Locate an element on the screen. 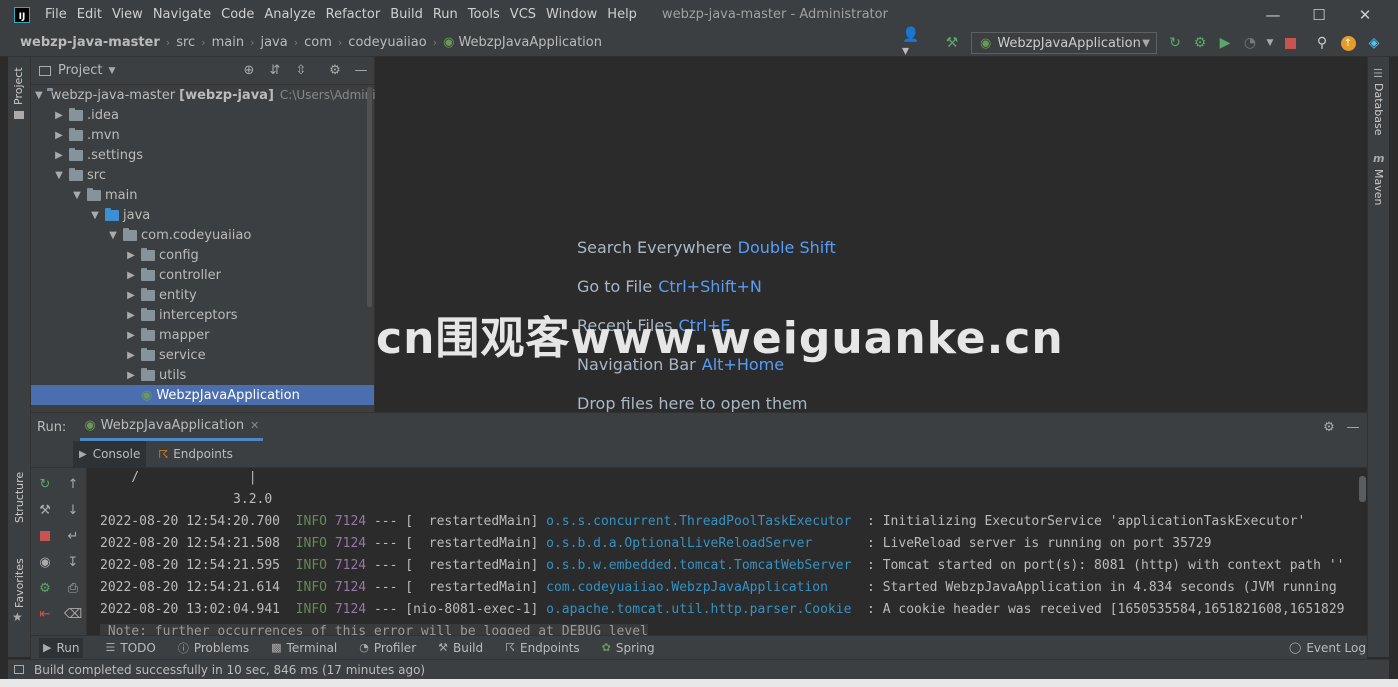  update-icon: ↑ is located at coordinates (1348, 43).